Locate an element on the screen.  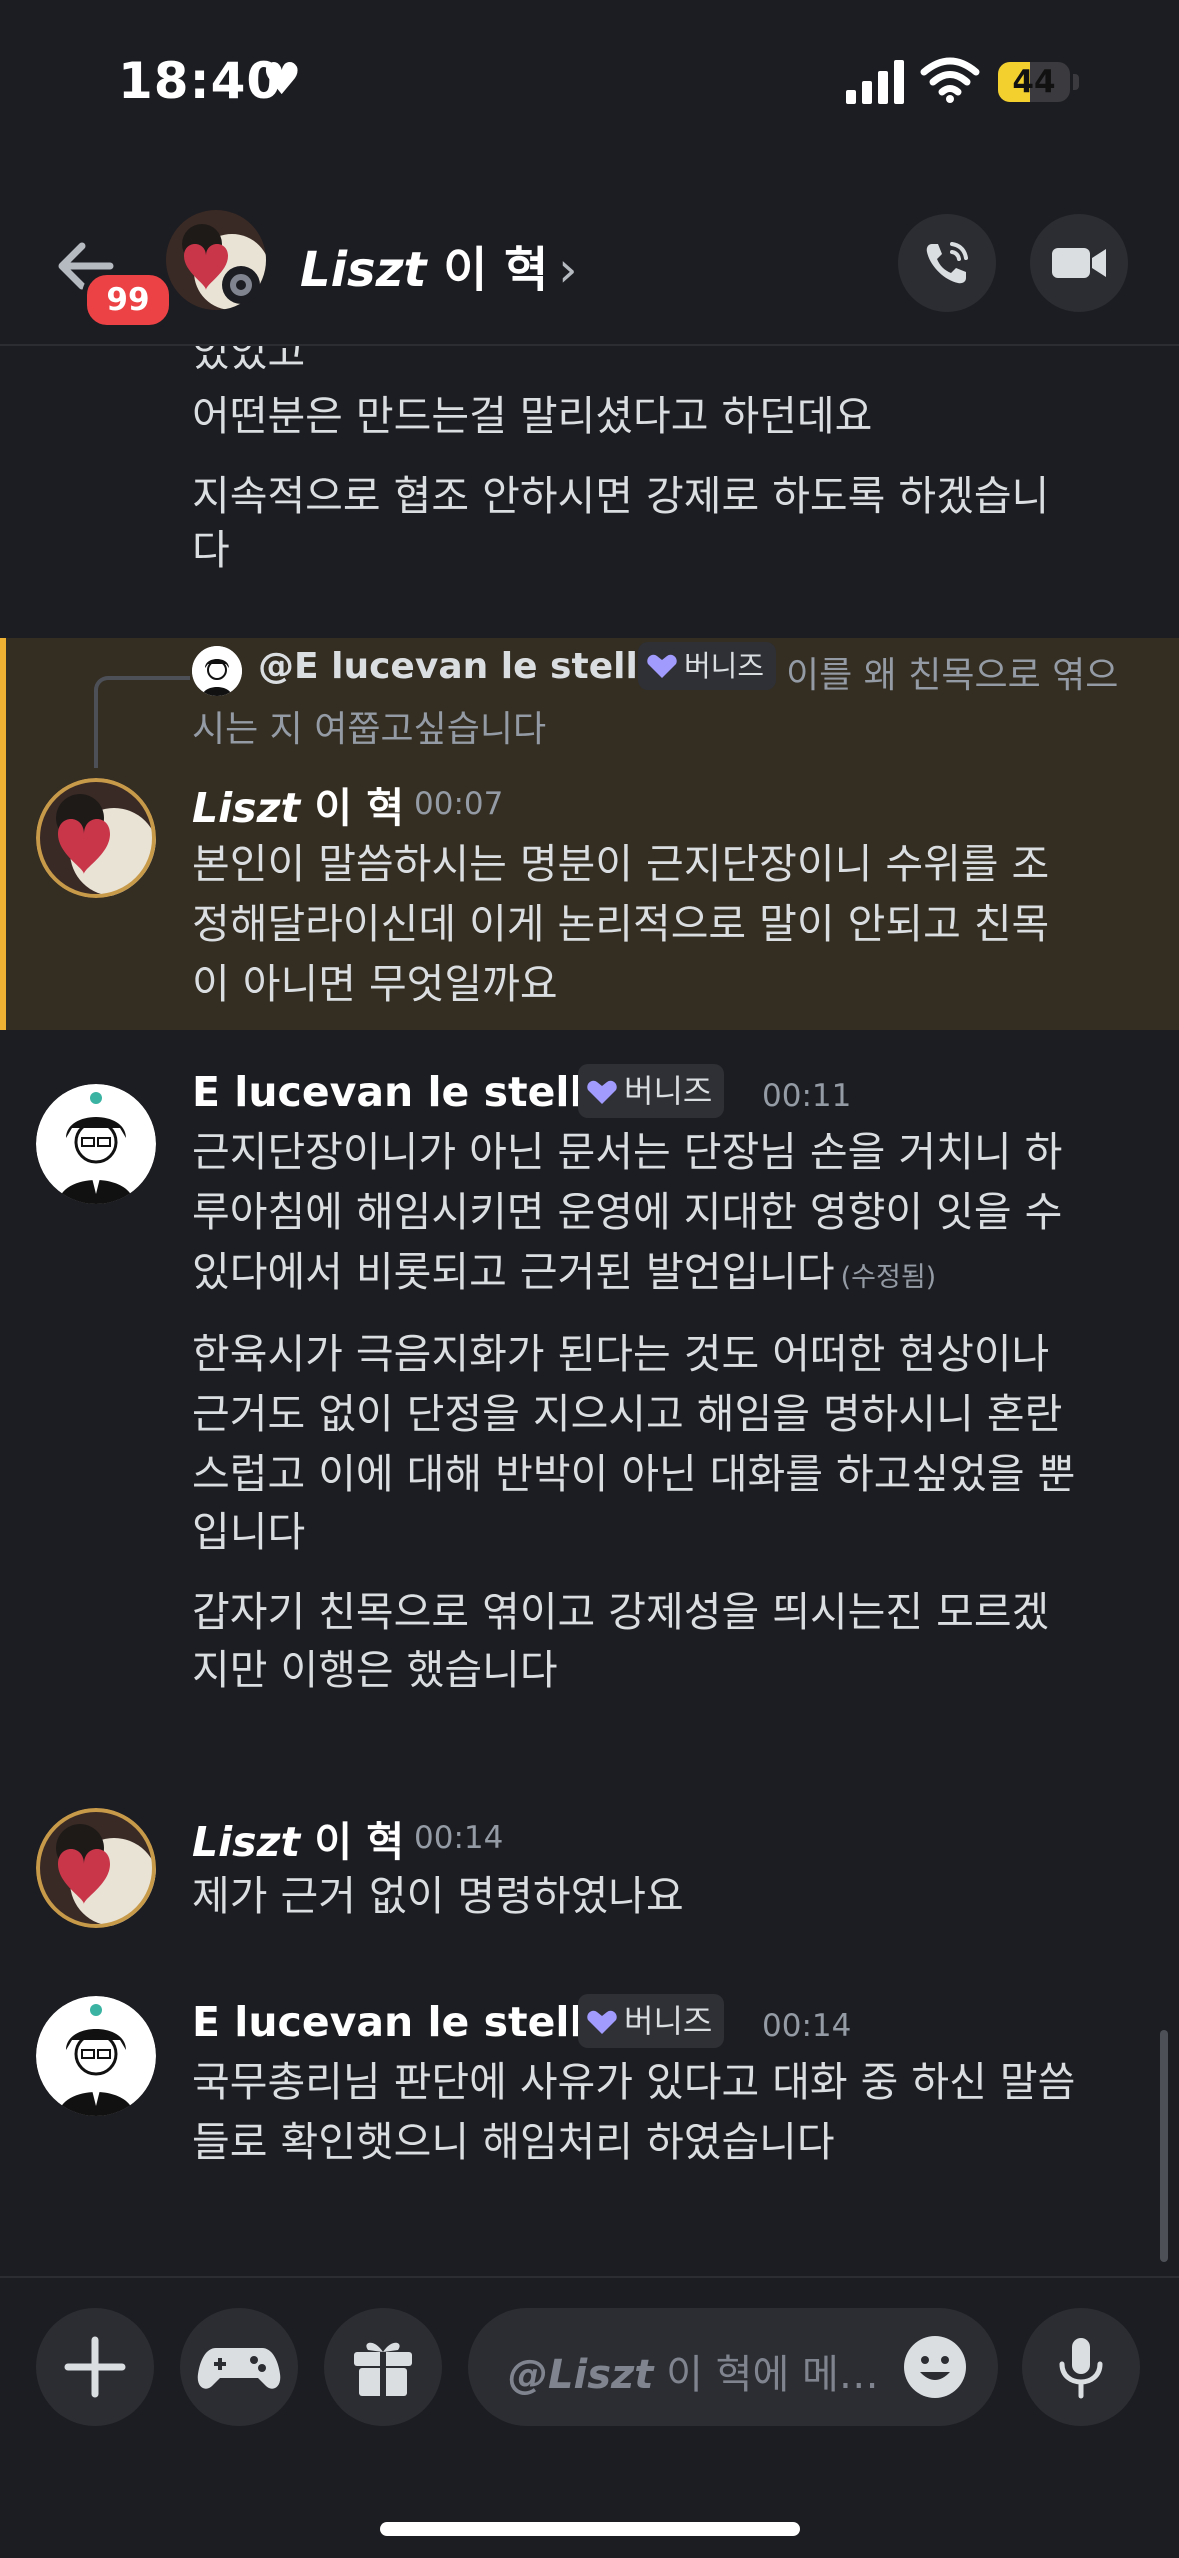
status-time: 18:40 is located at coordinates (200, 81).